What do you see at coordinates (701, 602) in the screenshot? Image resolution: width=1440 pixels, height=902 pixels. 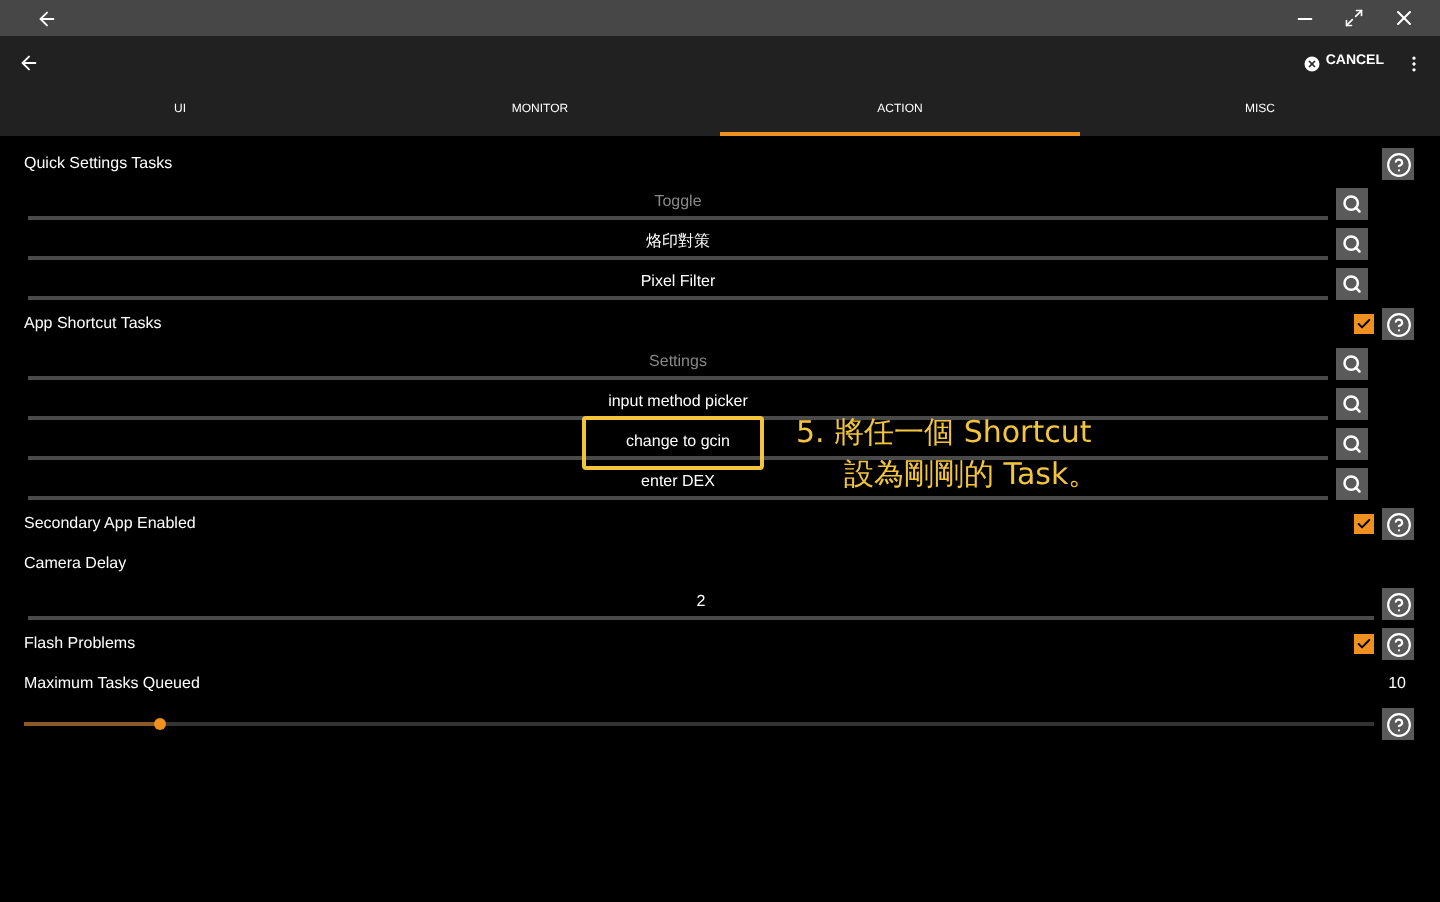 I see `field-value: 2` at bounding box center [701, 602].